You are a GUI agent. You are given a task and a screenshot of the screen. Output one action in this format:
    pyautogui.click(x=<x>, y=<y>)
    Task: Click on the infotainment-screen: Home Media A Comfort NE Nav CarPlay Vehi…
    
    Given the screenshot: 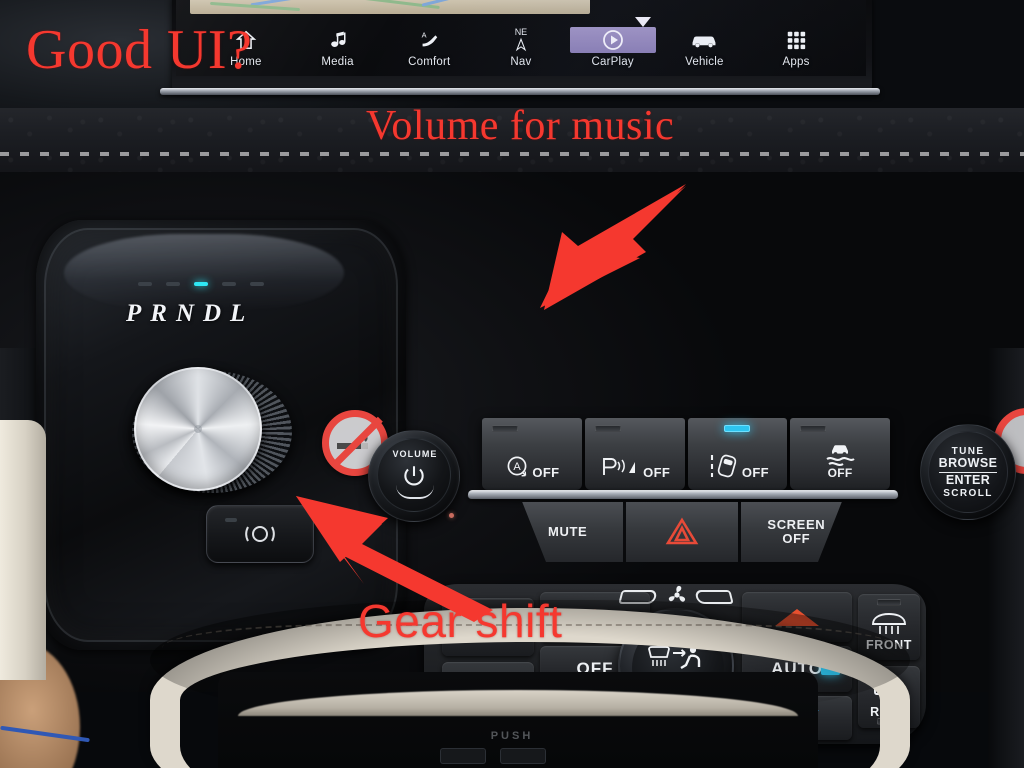 What is the action you would take?
    pyautogui.click(x=521, y=38)
    